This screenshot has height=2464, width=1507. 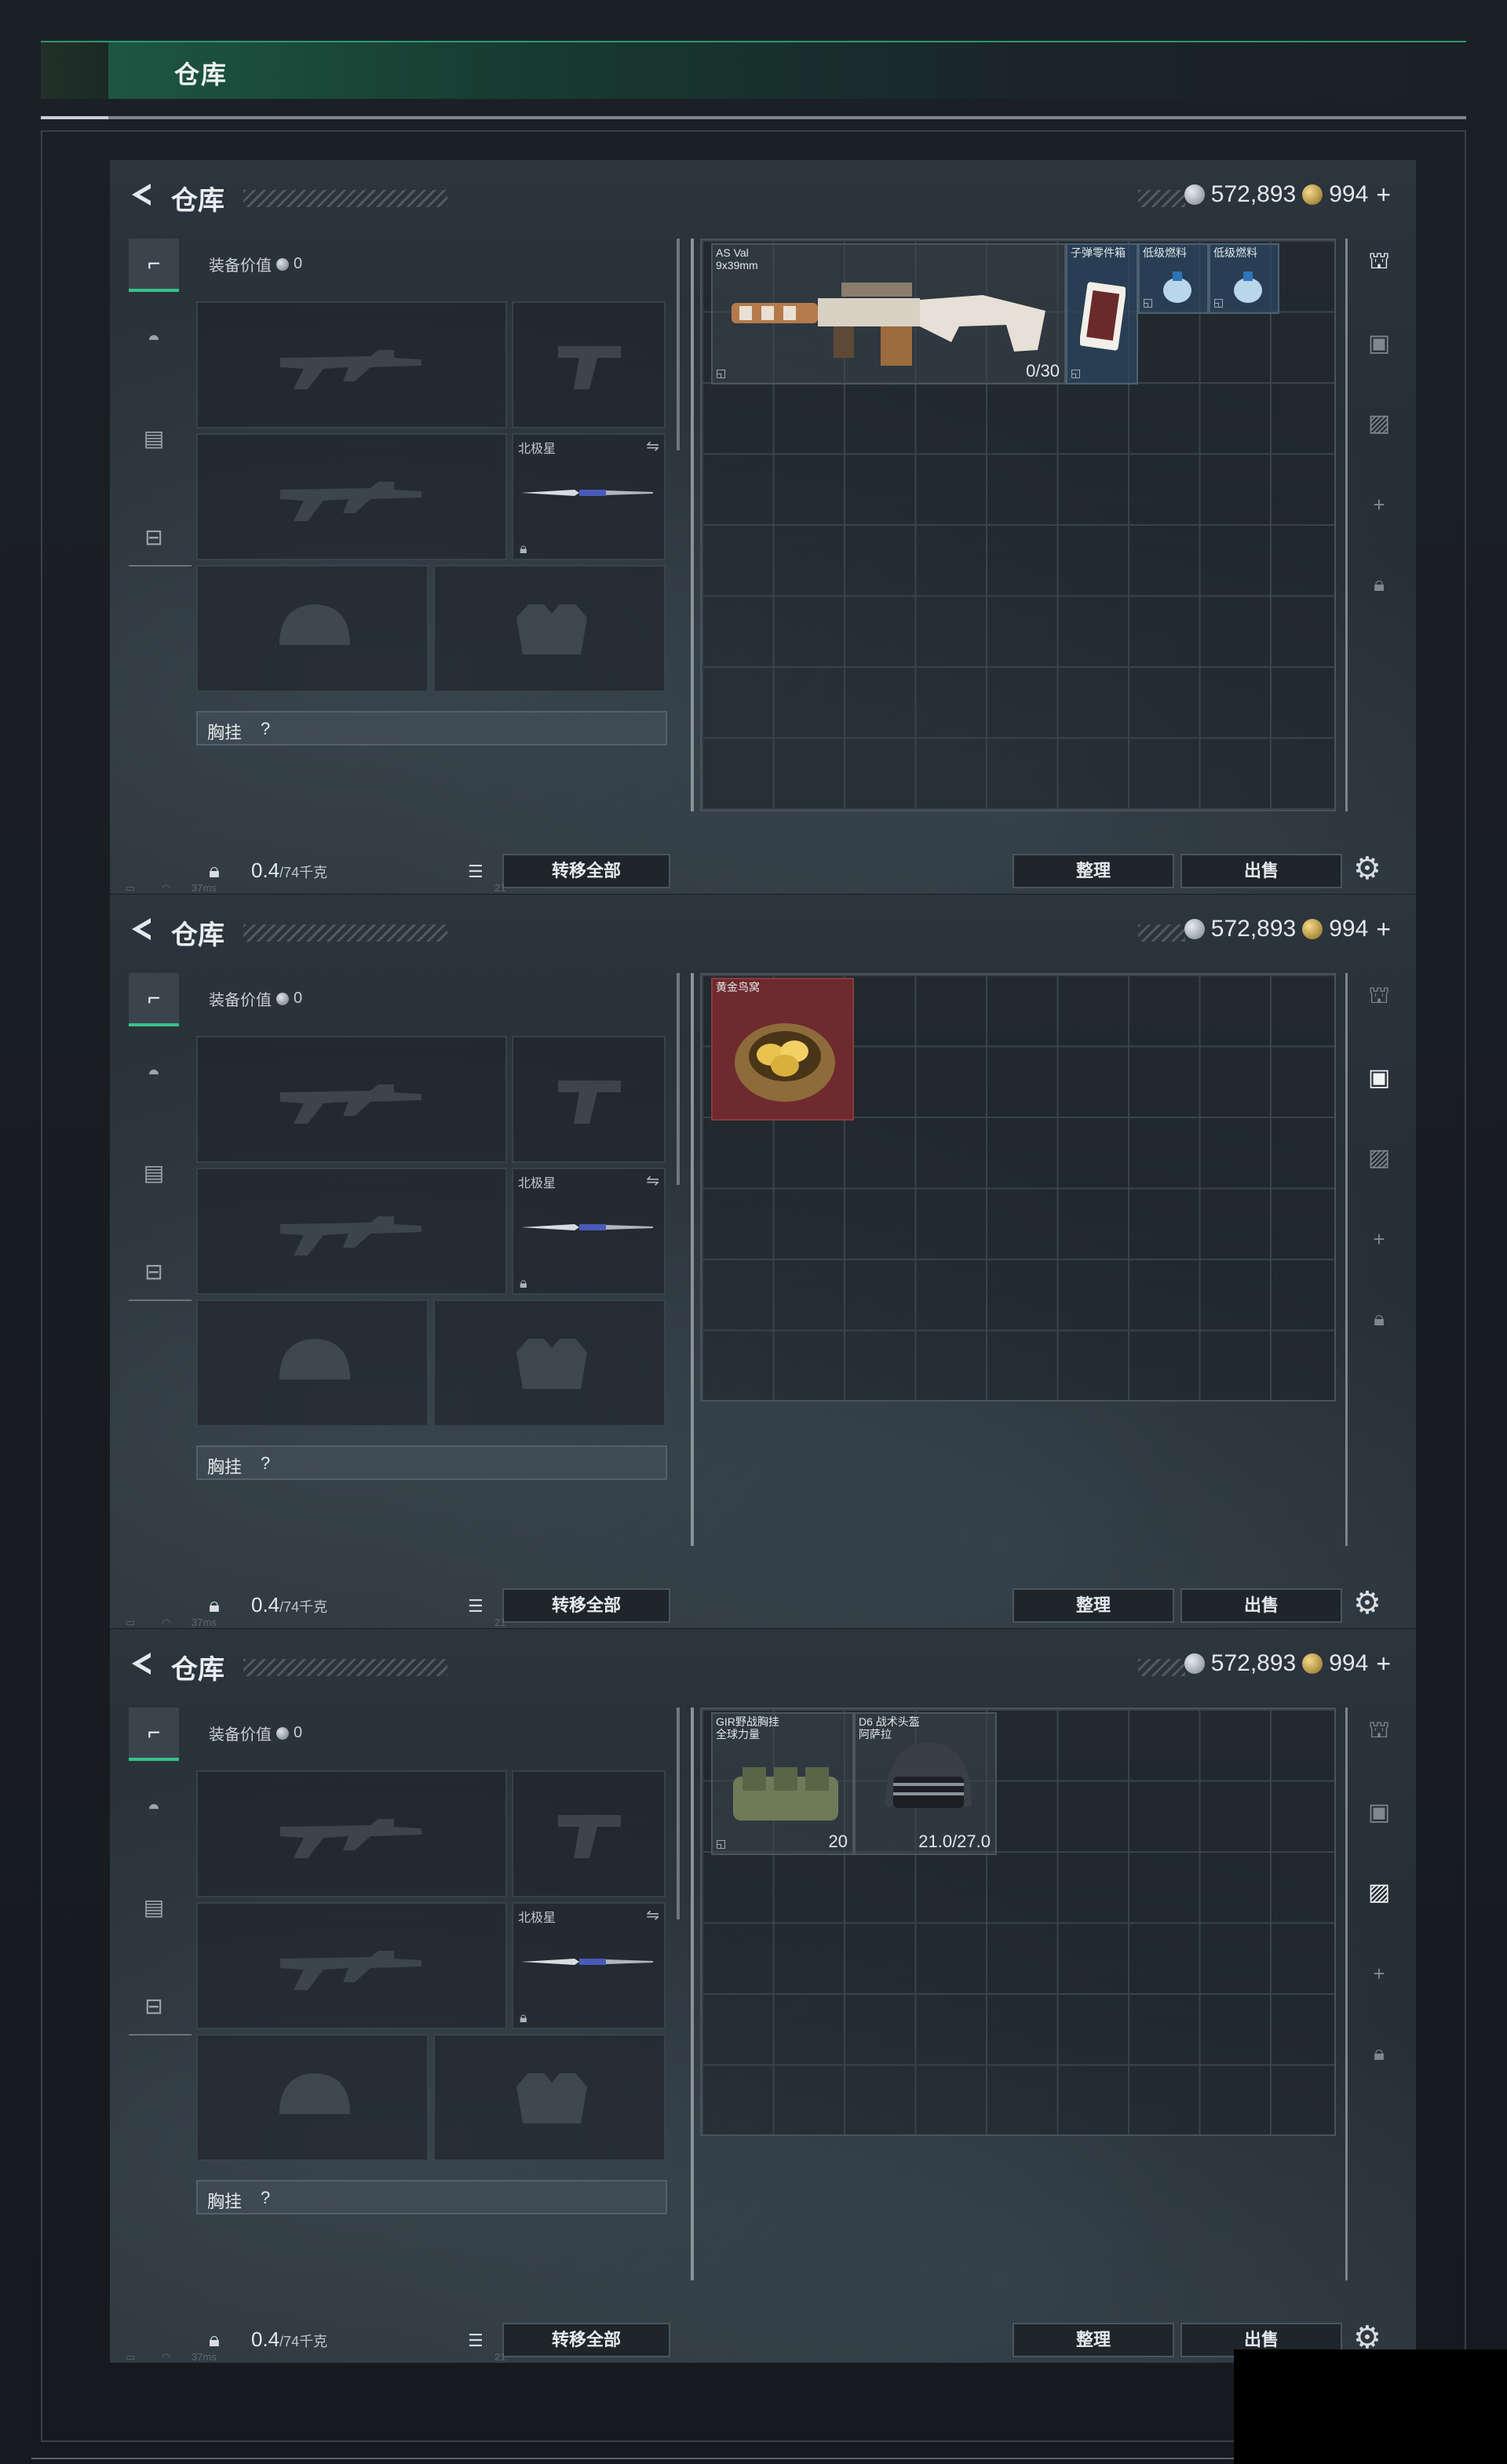 I want to click on item-gir-chest-rig: GIR野战胸挂 全球力量 20 ◱, so click(x=782, y=1783).